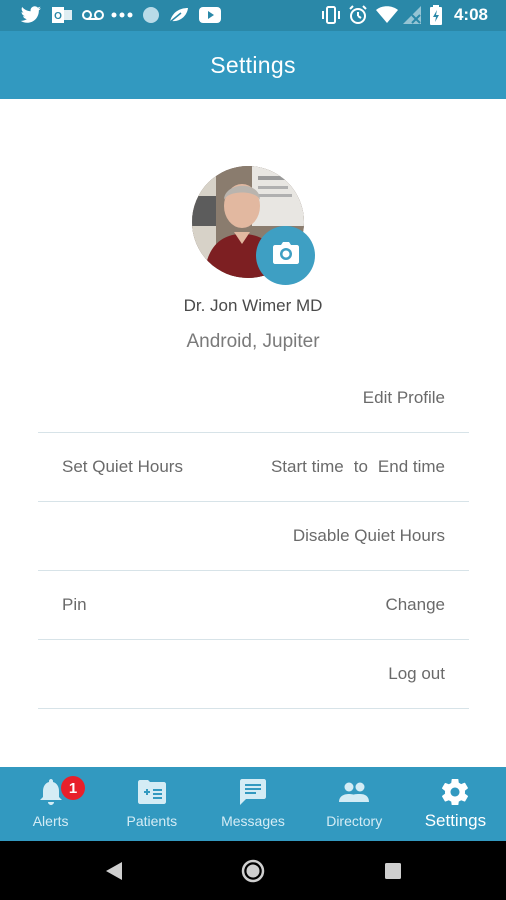  What do you see at coordinates (331, 15) in the screenshot?
I see `vibrate-icon` at bounding box center [331, 15].